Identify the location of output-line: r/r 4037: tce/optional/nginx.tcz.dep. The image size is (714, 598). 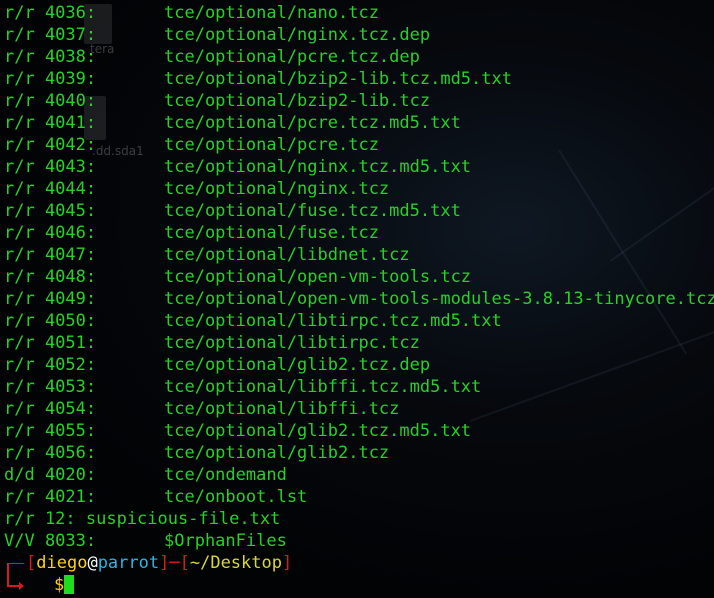
(359, 35).